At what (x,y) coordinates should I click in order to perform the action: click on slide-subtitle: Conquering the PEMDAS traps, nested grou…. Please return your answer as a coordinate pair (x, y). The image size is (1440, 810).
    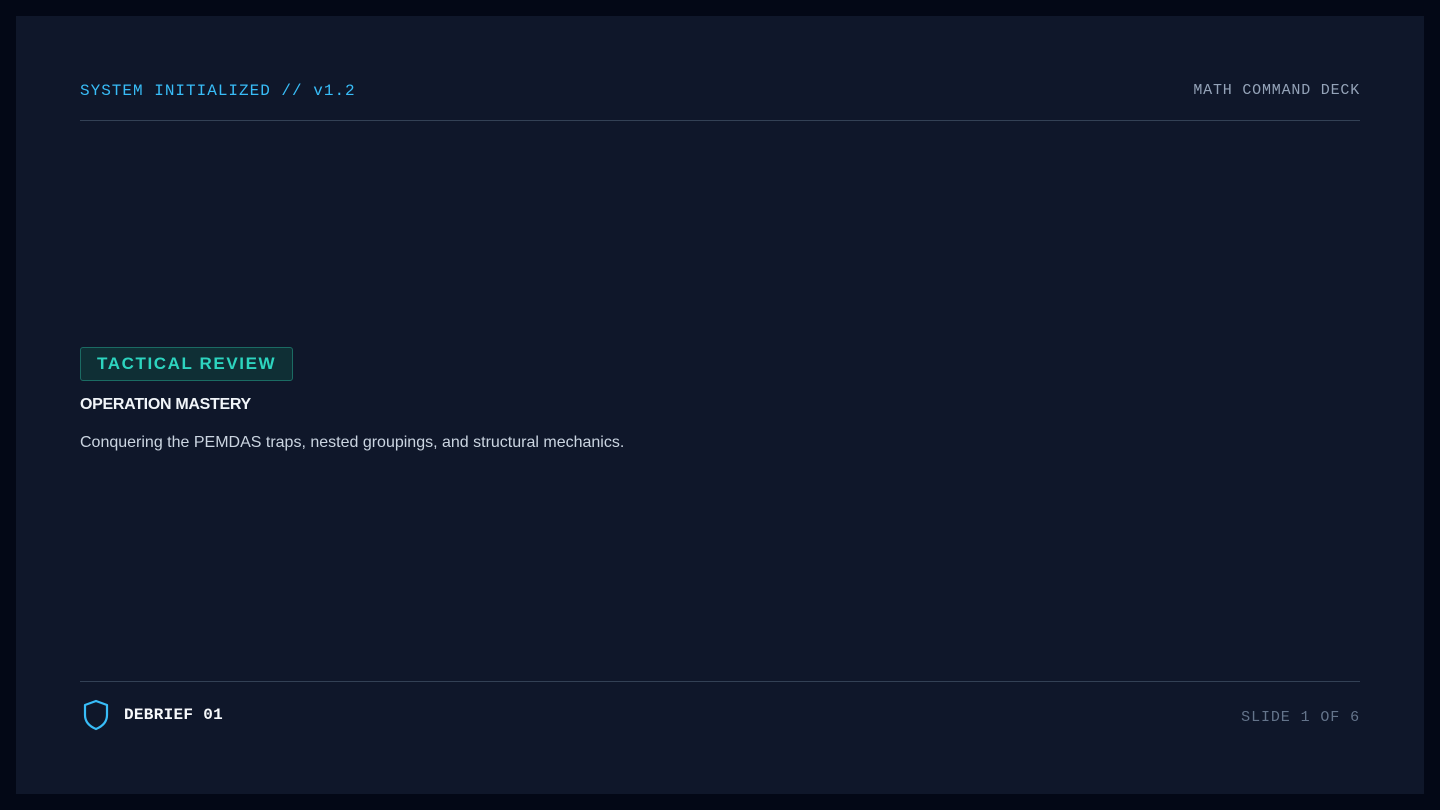
    Looking at the image, I should click on (352, 442).